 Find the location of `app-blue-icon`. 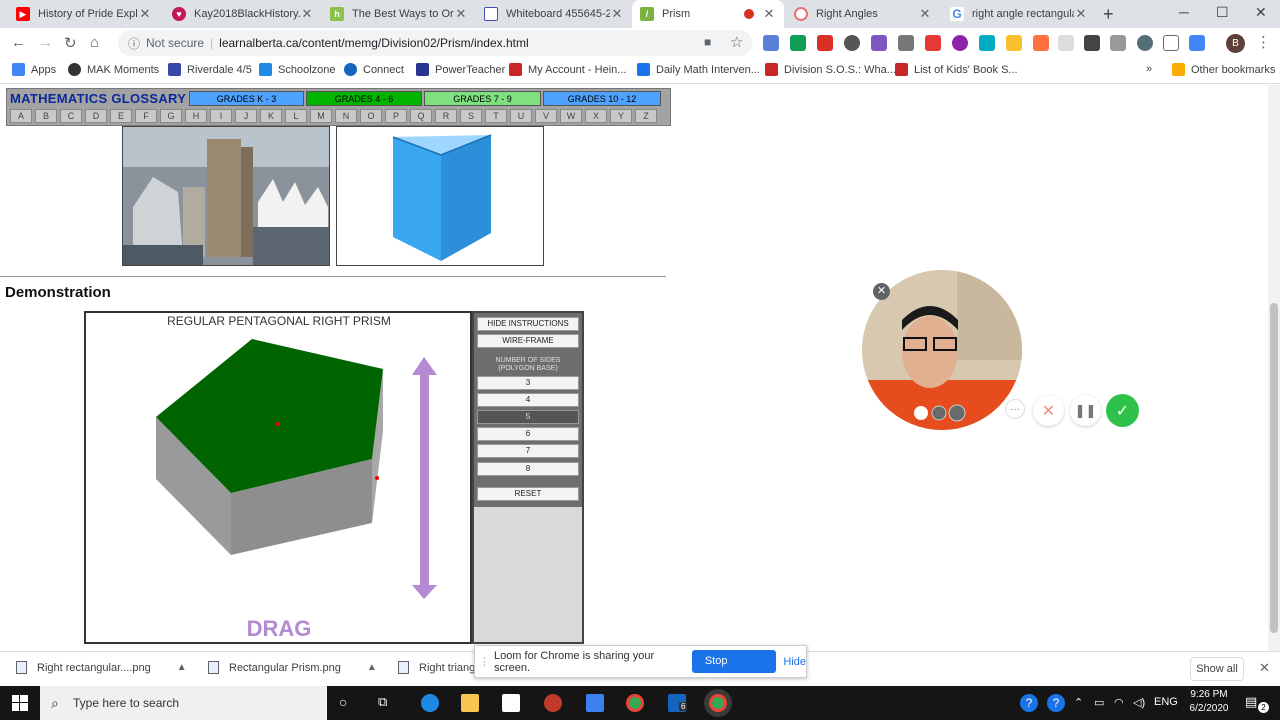

app-blue-icon is located at coordinates (595, 703).